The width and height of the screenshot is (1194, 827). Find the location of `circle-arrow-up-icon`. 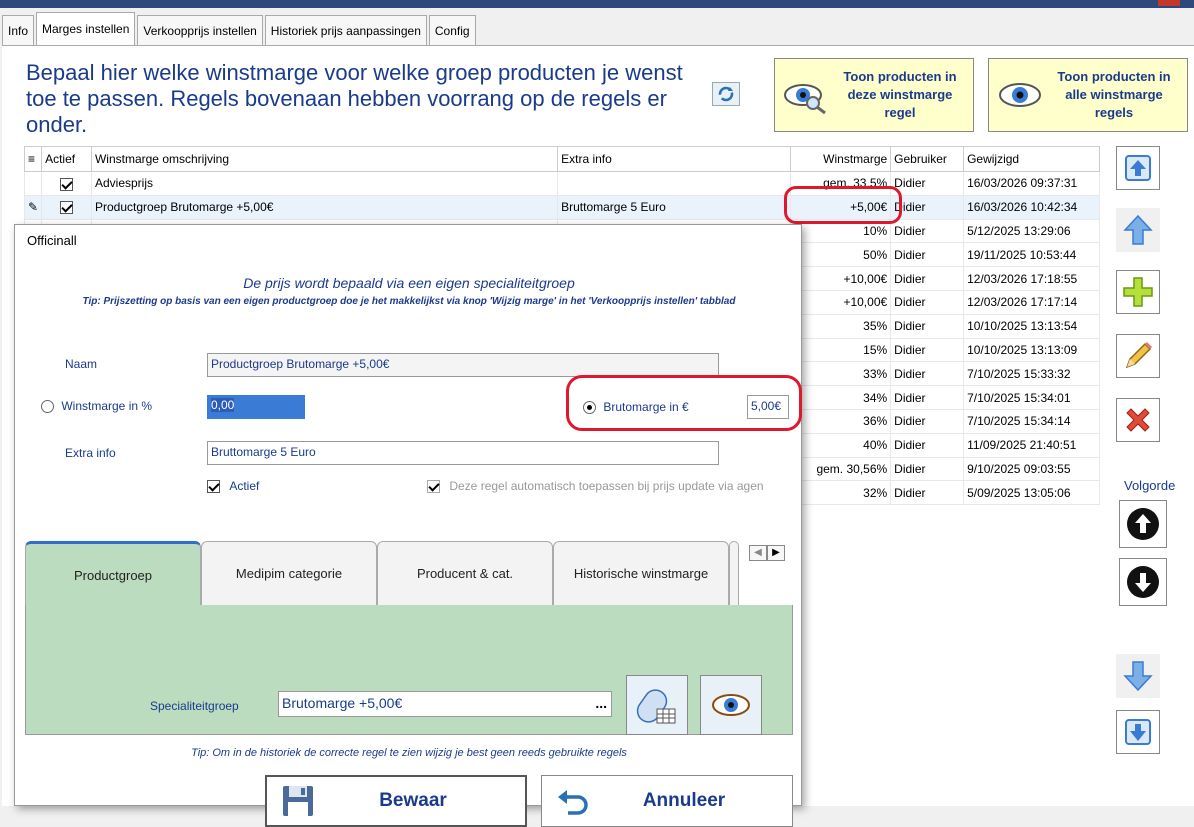

circle-arrow-up-icon is located at coordinates (1143, 524).